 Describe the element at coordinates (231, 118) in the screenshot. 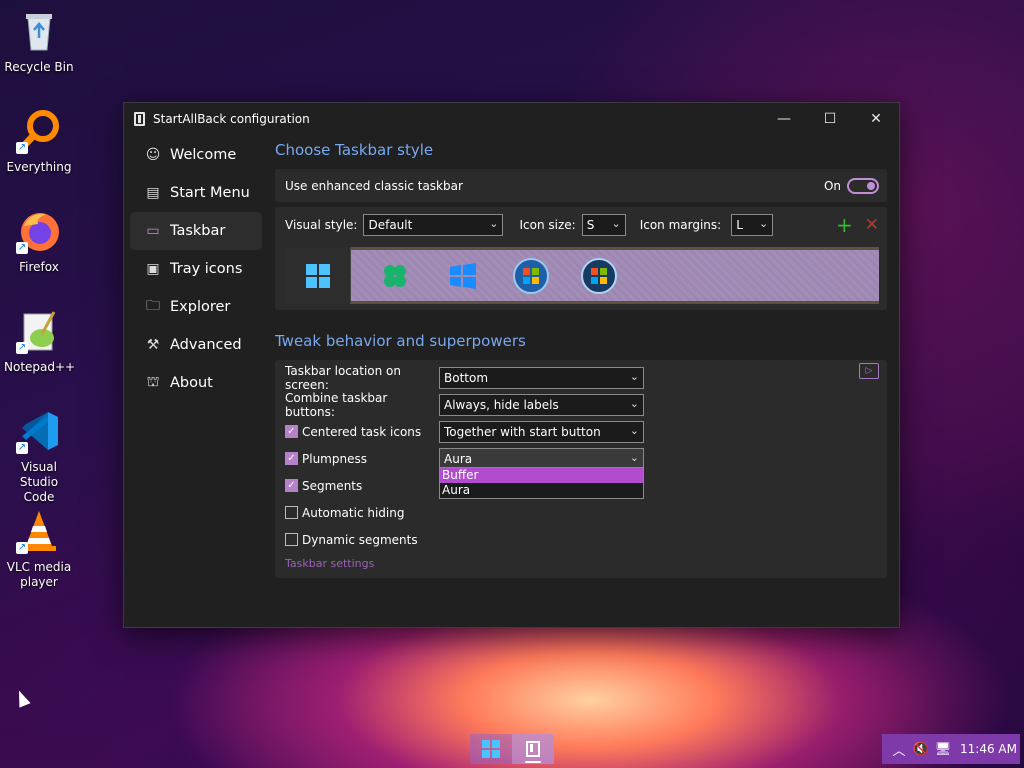

I see `window-title: StartAllBack configuration` at that location.